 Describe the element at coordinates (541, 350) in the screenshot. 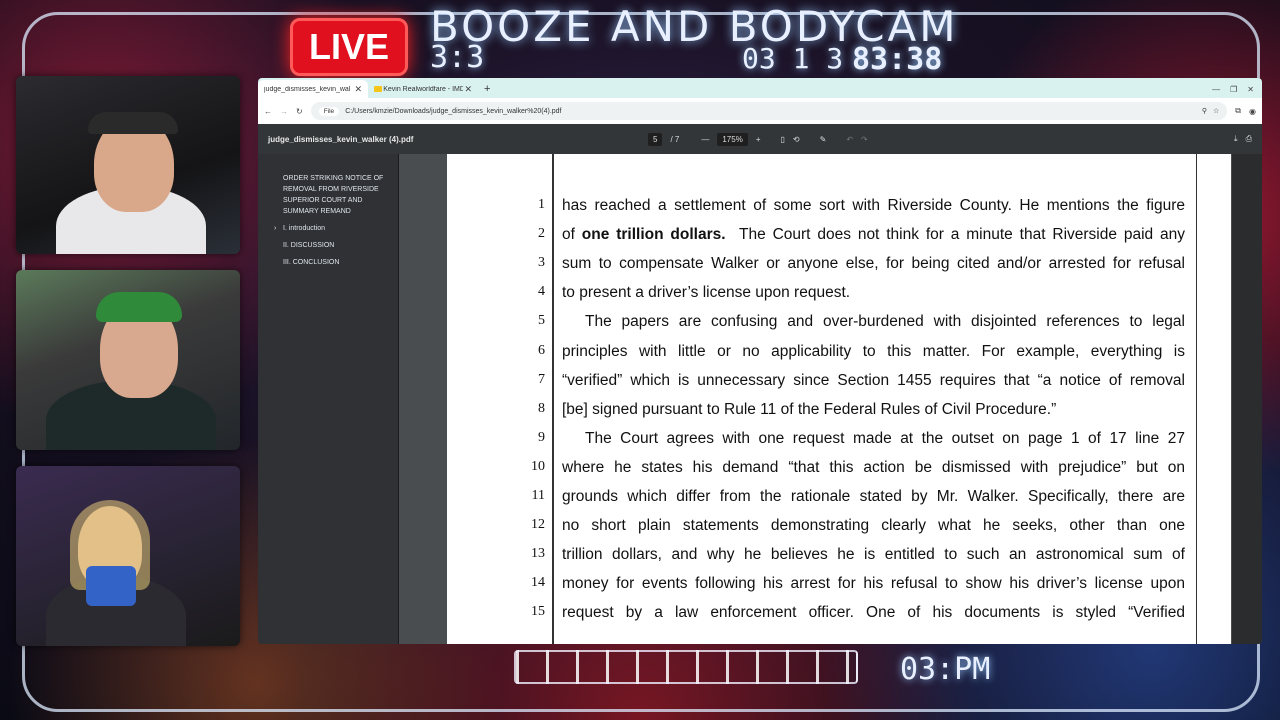

I see `line-number: 6` at that location.